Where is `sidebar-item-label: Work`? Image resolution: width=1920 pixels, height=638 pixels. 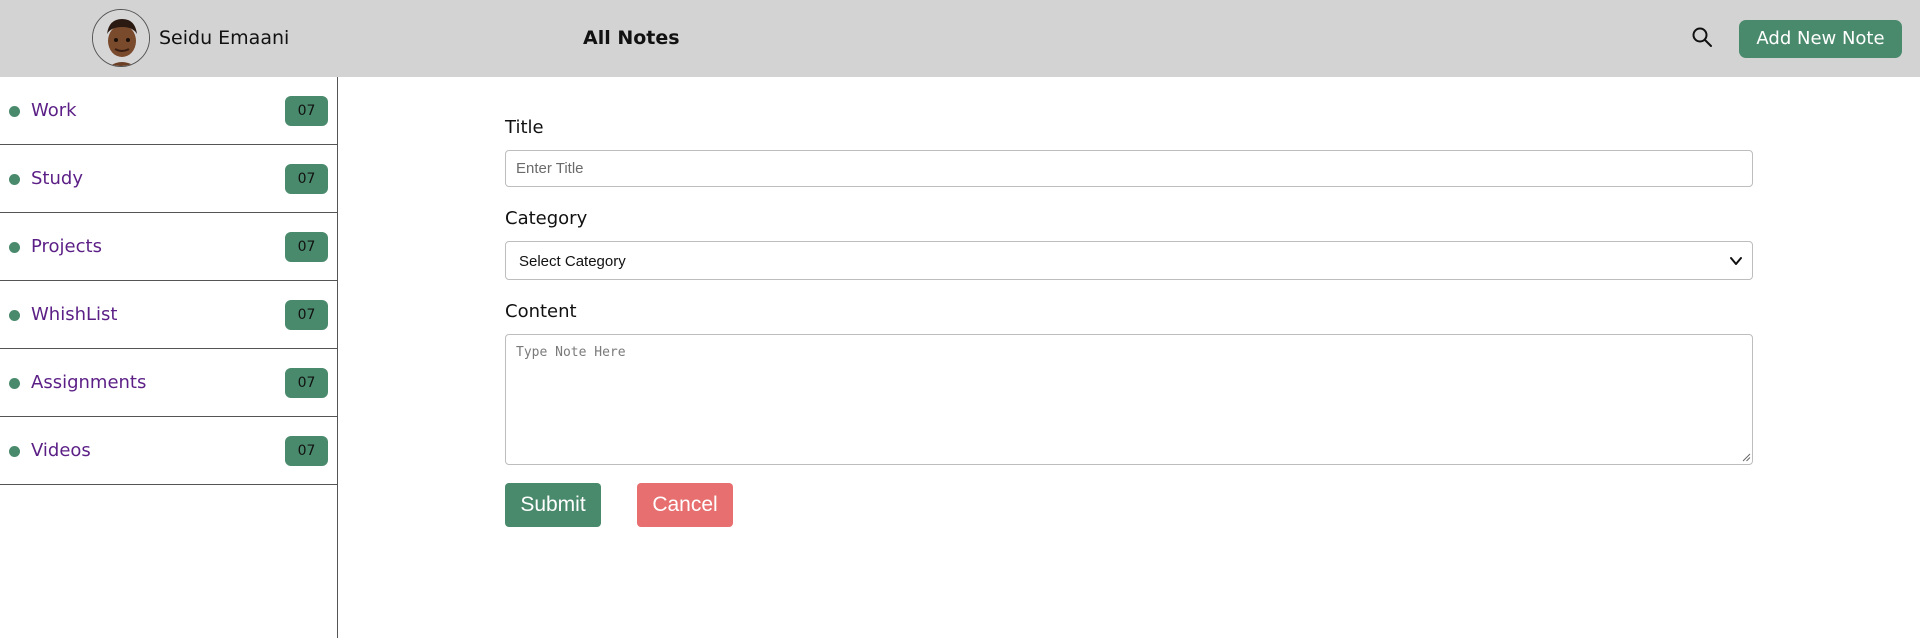
sidebar-item-label: Work is located at coordinates (54, 110).